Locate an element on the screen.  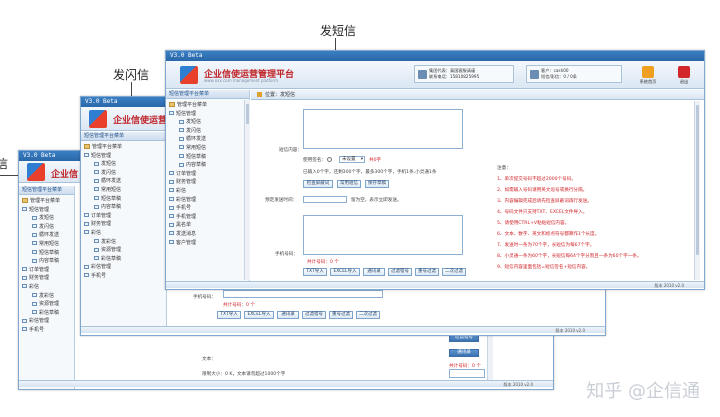
tree-lists: 黑名单 is located at coordinates (207, 225).